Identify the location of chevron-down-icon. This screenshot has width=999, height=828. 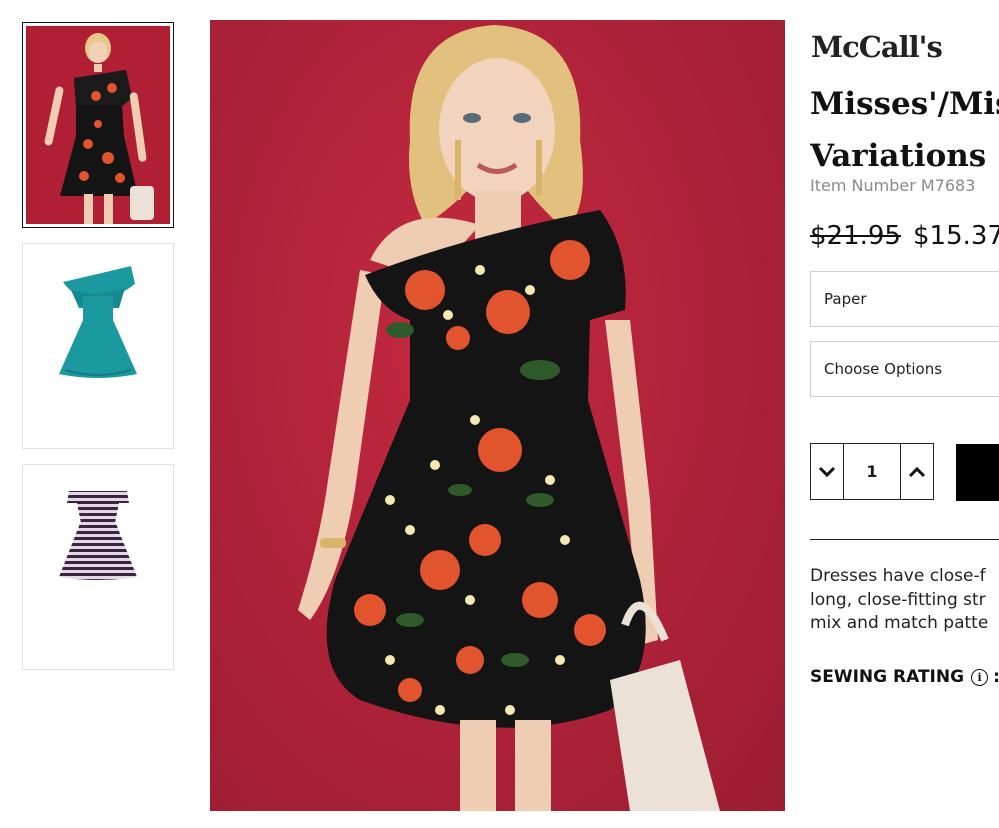
(827, 471).